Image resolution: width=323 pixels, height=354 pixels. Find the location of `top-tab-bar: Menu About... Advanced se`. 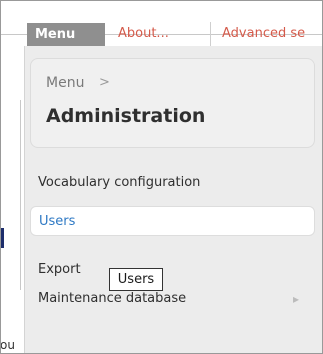

top-tab-bar: Menu About... Advanced se is located at coordinates (161, 23).